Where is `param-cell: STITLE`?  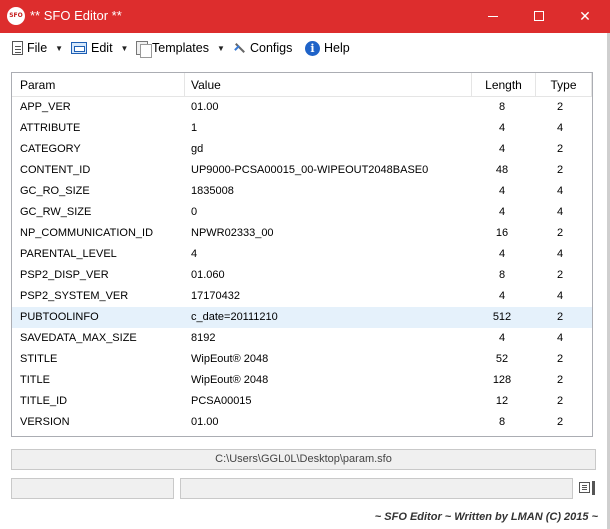
param-cell: STITLE is located at coordinates (98, 359).